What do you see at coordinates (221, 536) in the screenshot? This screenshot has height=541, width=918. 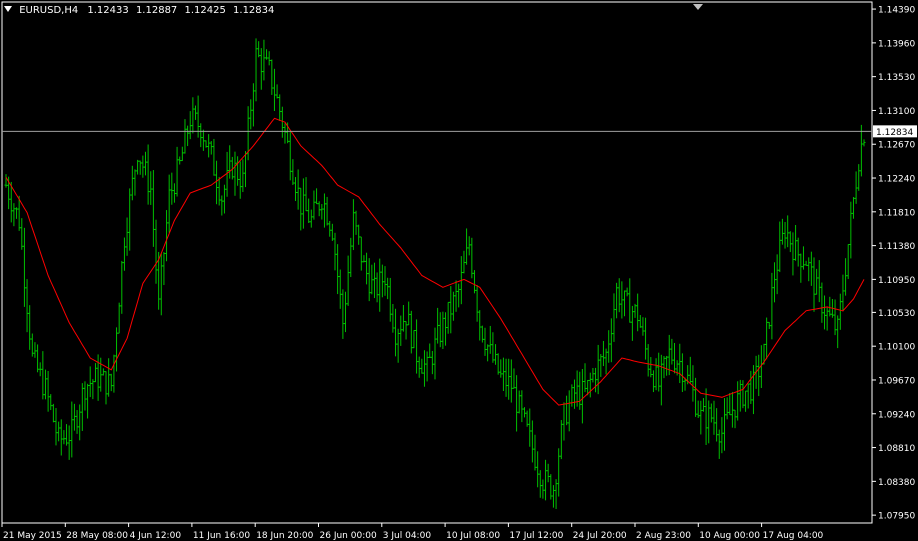 I see `x-tick-label: 11 Jun 16:00` at bounding box center [221, 536].